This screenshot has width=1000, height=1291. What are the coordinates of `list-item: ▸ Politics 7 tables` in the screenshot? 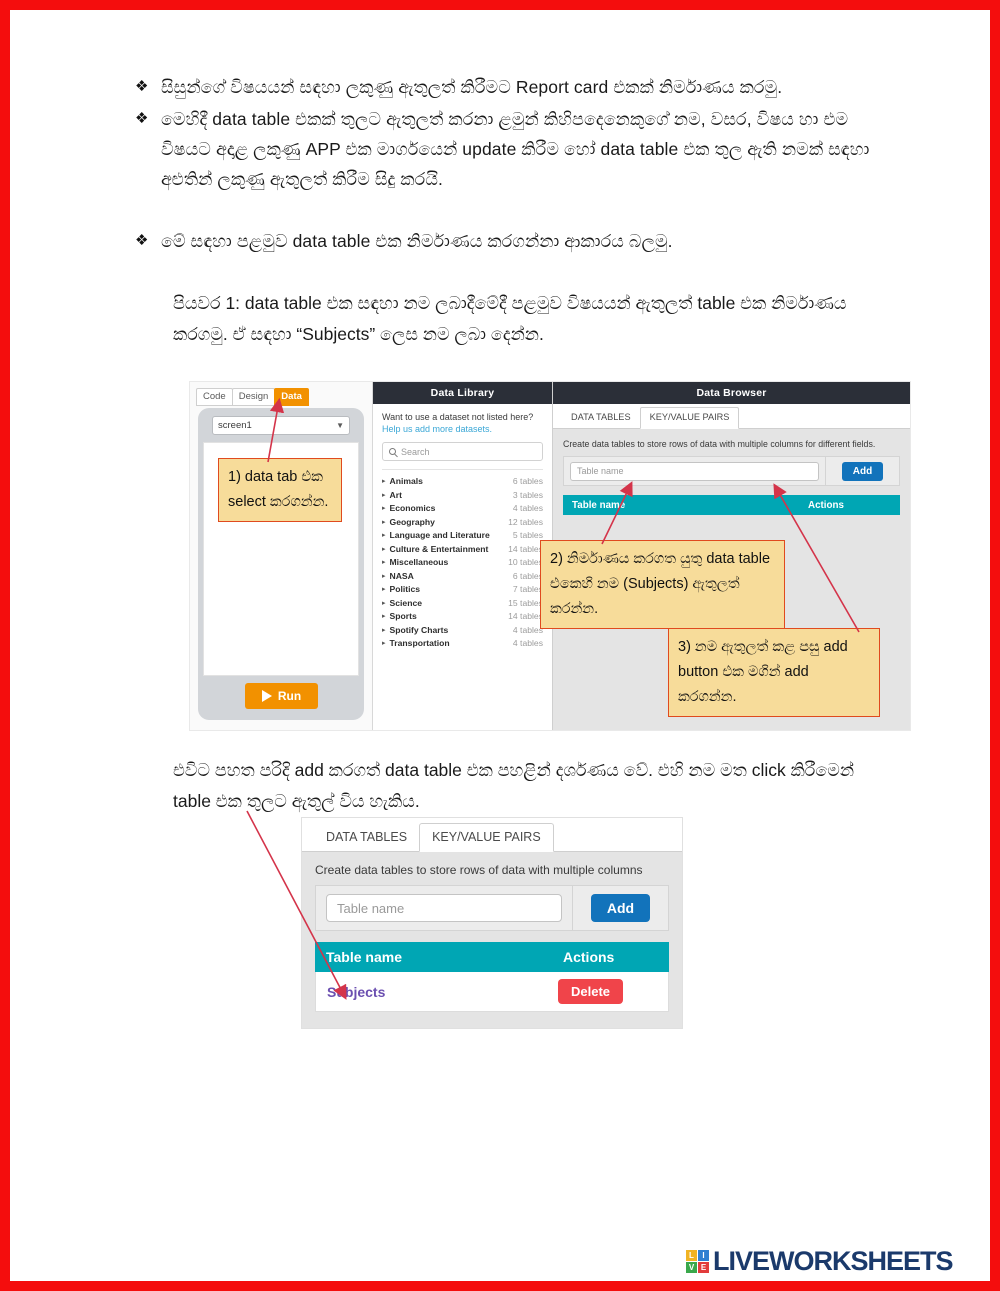 It's located at (462, 590).